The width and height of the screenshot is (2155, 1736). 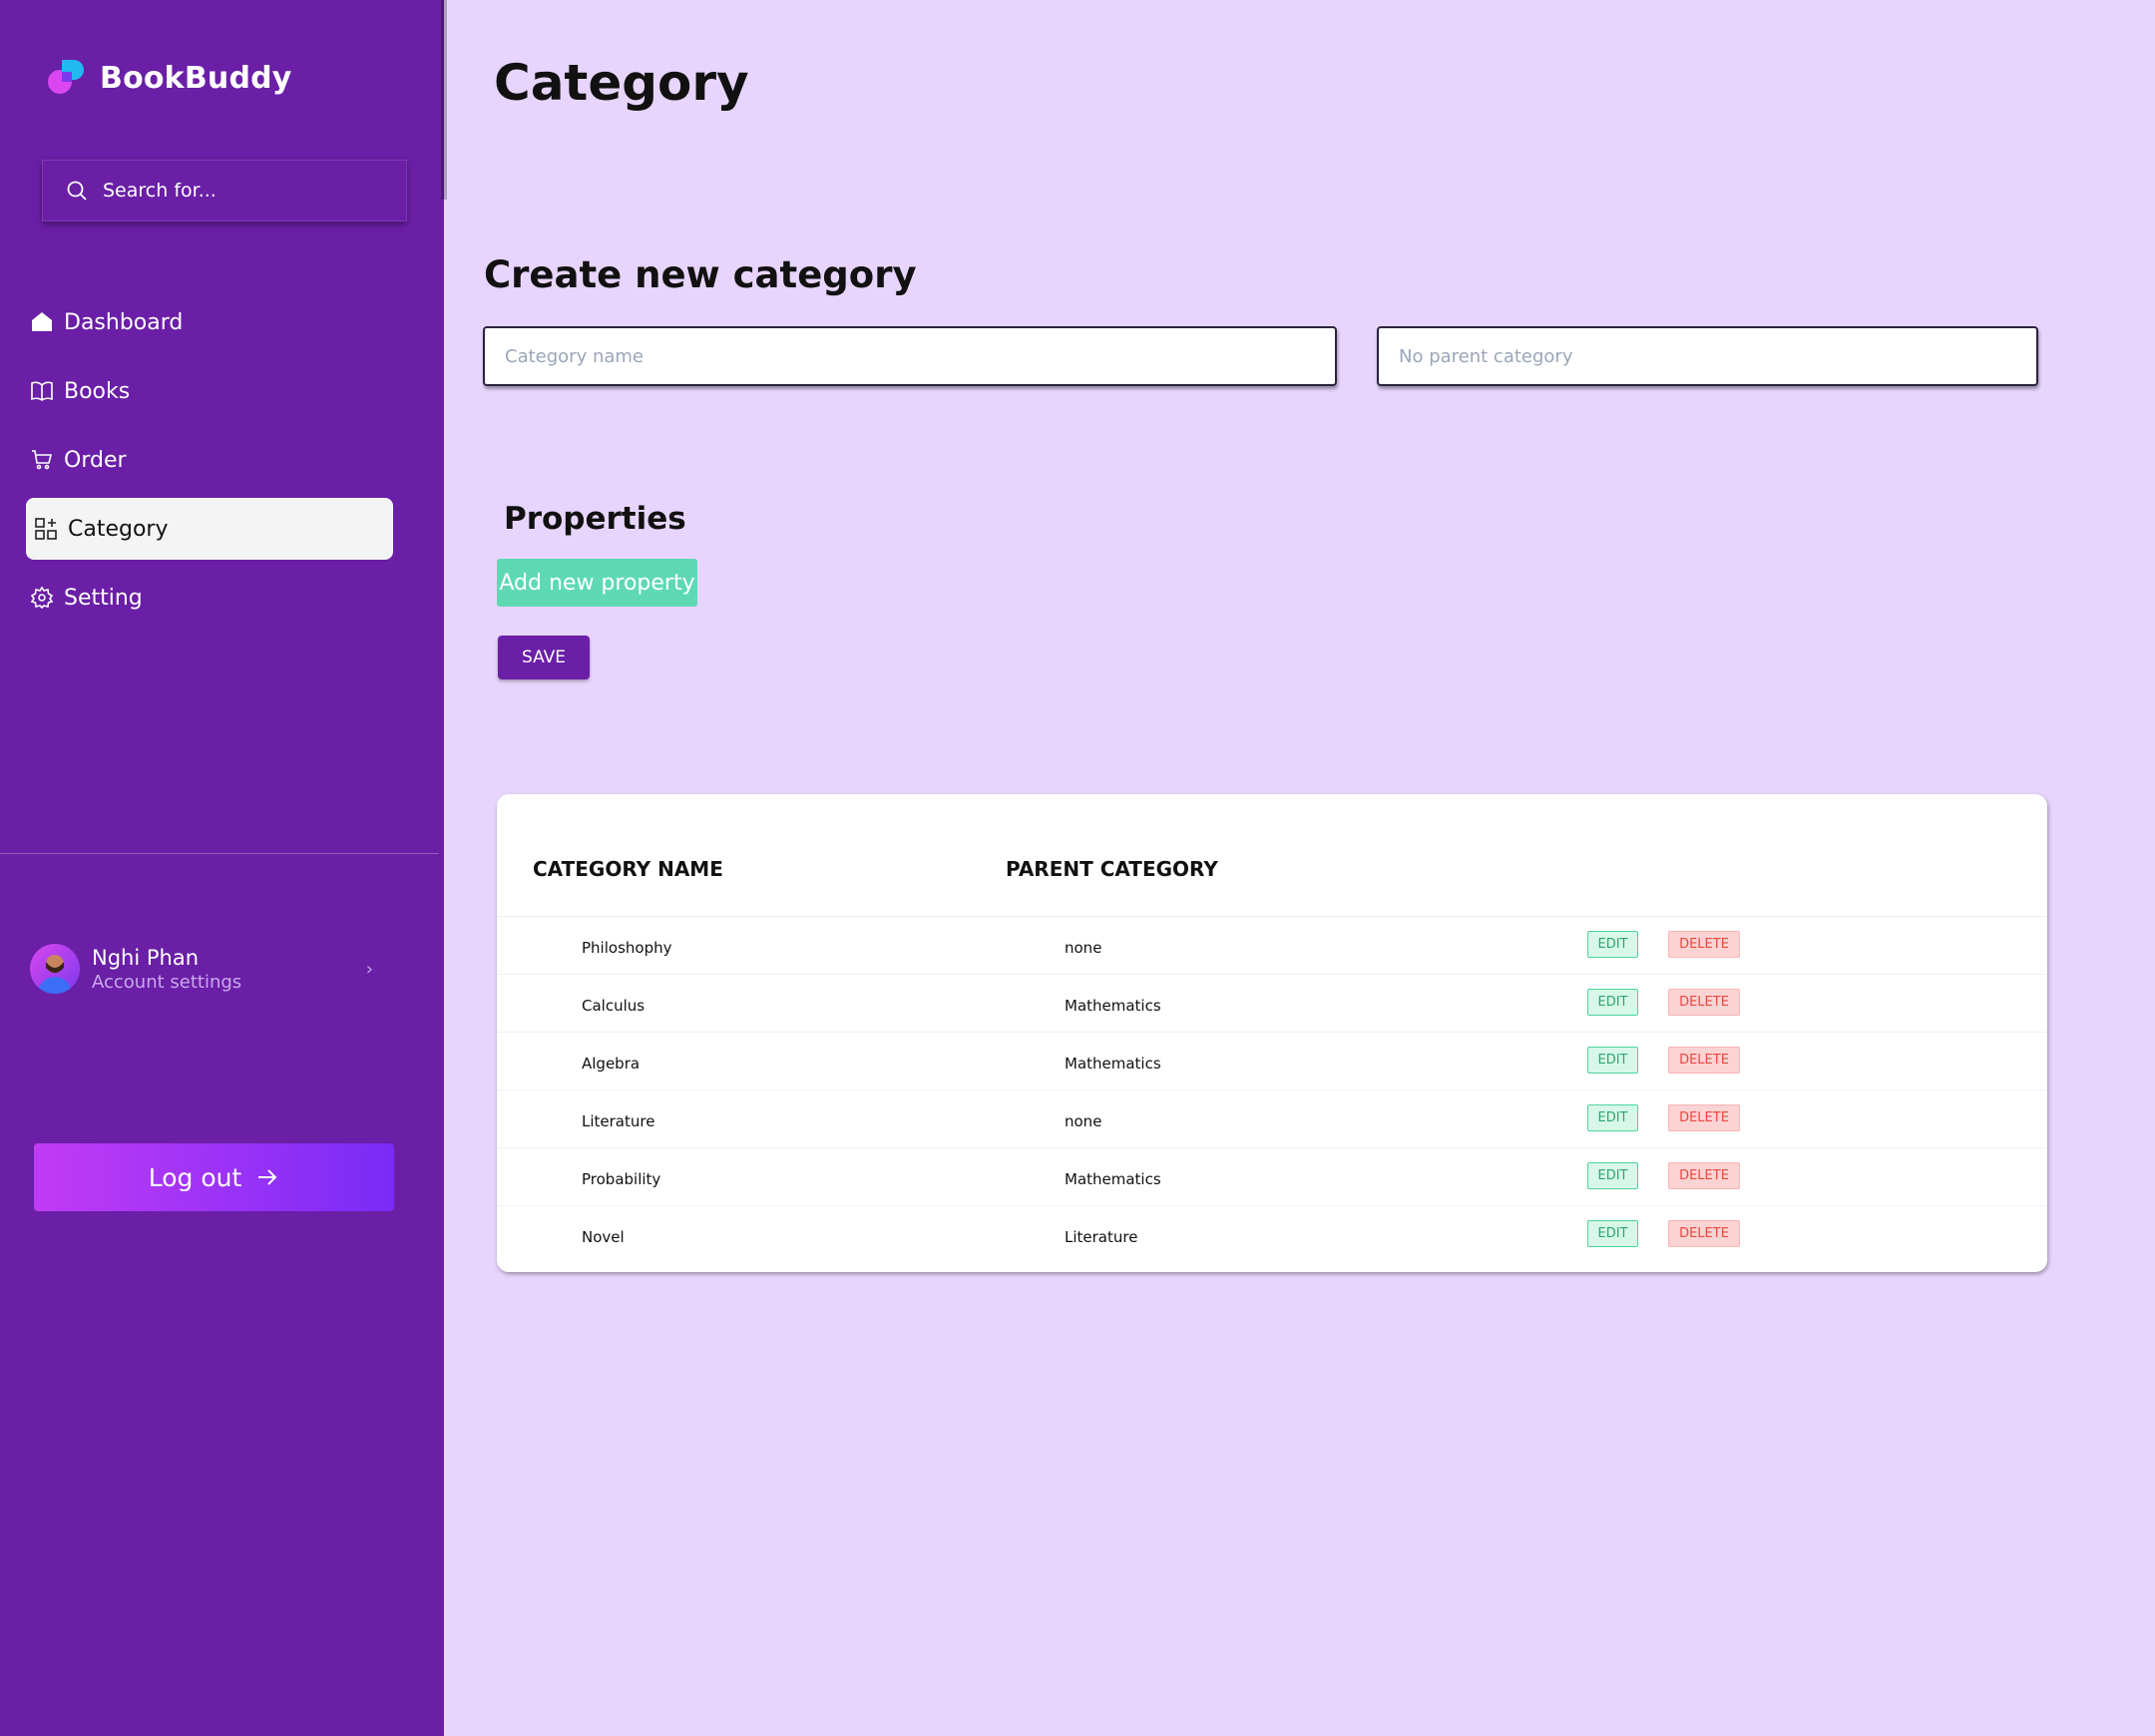 What do you see at coordinates (1272, 1177) in the screenshot?
I see `table-row: Probability Mathematics EDIT DELETE` at bounding box center [1272, 1177].